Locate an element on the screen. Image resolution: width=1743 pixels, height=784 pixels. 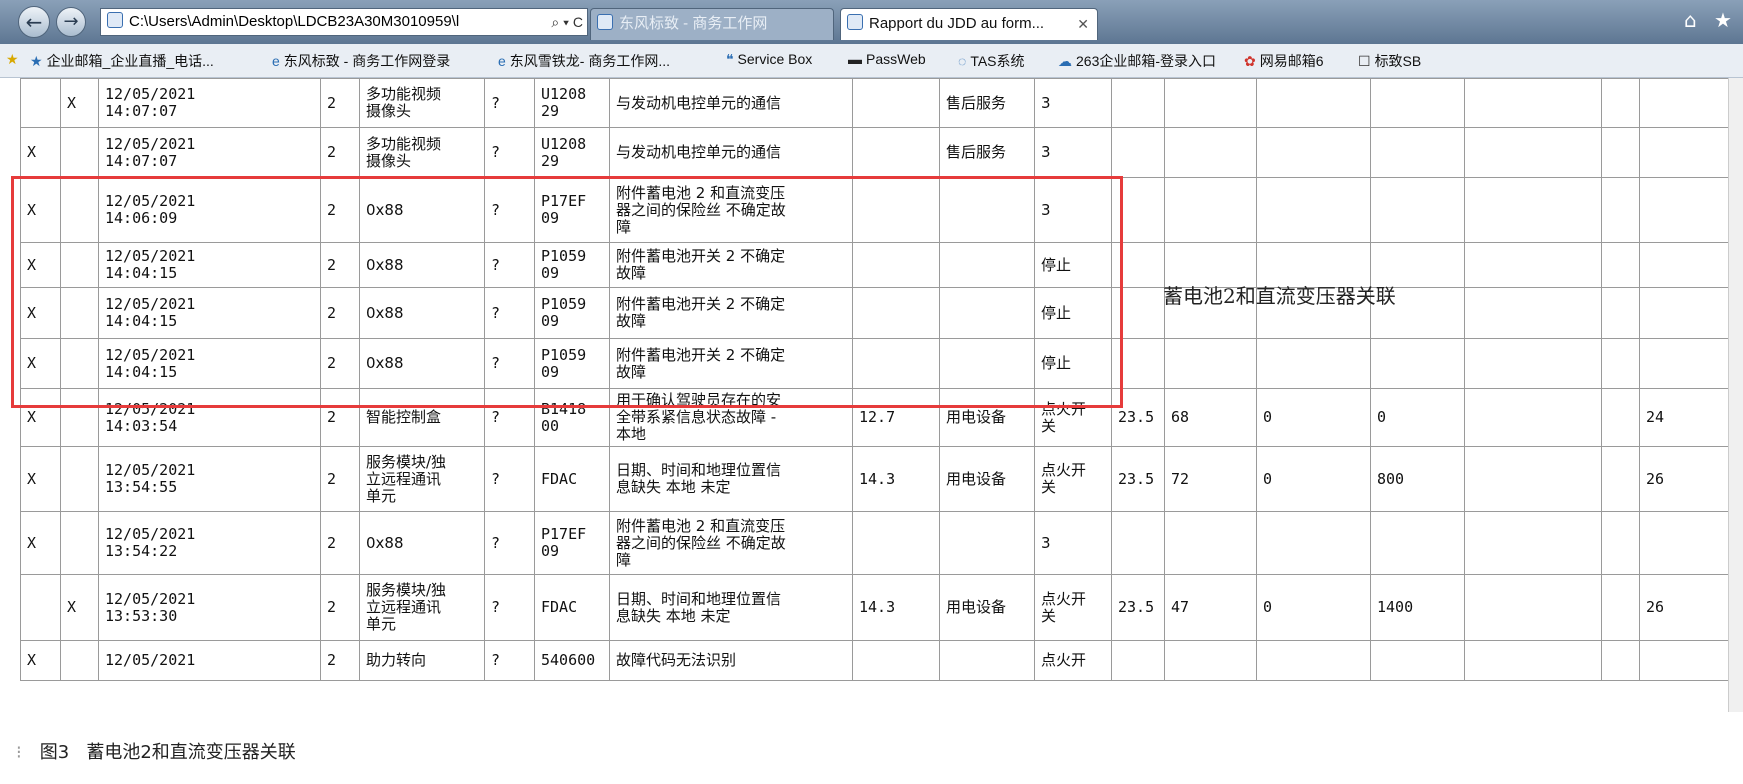
cell-rpm: 0 is located at coordinates (1417, 417).